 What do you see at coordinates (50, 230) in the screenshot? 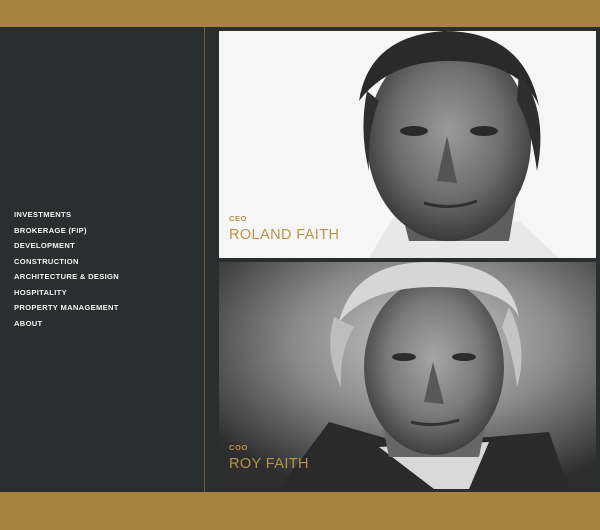
I see `nav-link-brokerage: BROKERAGE (FIP)` at bounding box center [50, 230].